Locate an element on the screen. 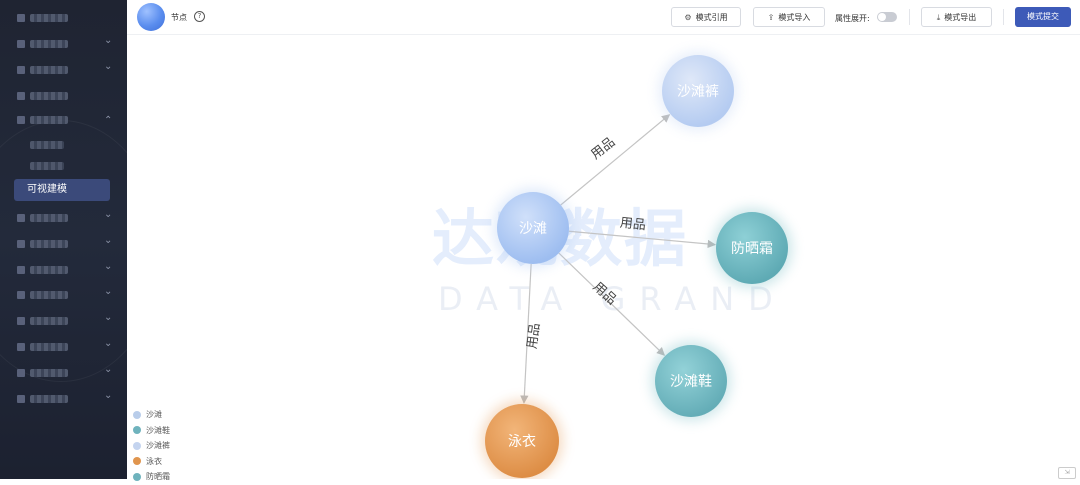 This screenshot has height=485, width=1080. legend-item: 防晒霜 is located at coordinates (151, 477).